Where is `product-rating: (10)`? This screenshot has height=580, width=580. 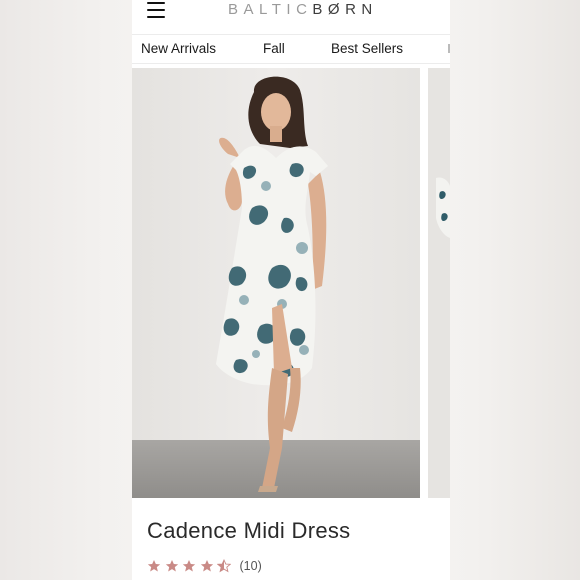
product-rating: (10) is located at coordinates (204, 566).